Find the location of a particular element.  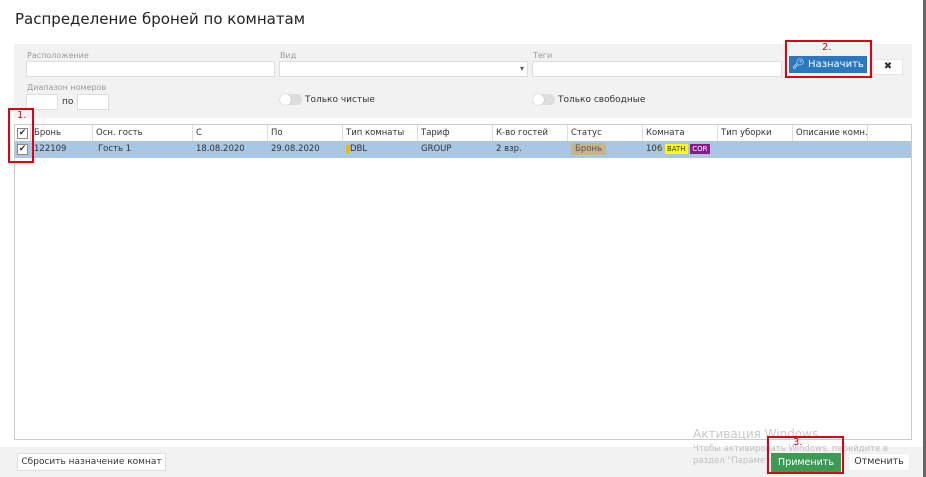

col-header: Бронь is located at coordinates (62, 133).